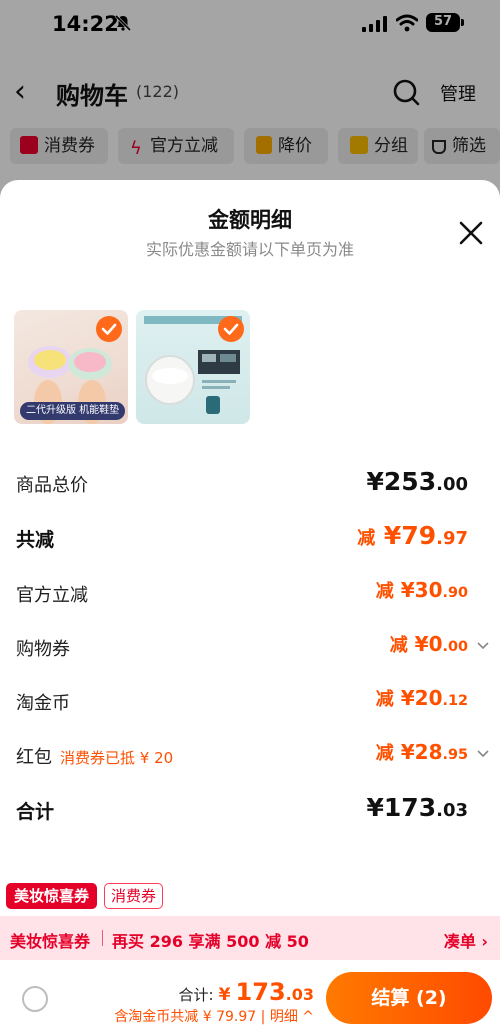 The width and height of the screenshot is (500, 1032). Describe the element at coordinates (421, 698) in the screenshot. I see `row-value: 减 ¥20.12` at that location.